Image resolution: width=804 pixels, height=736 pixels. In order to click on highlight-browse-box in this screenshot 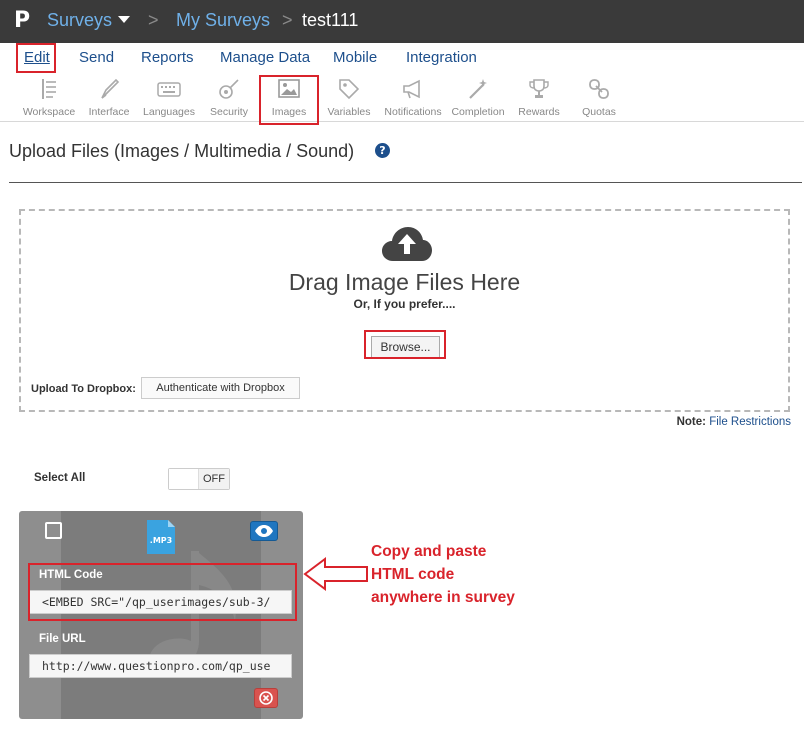, I will do `click(405, 344)`.